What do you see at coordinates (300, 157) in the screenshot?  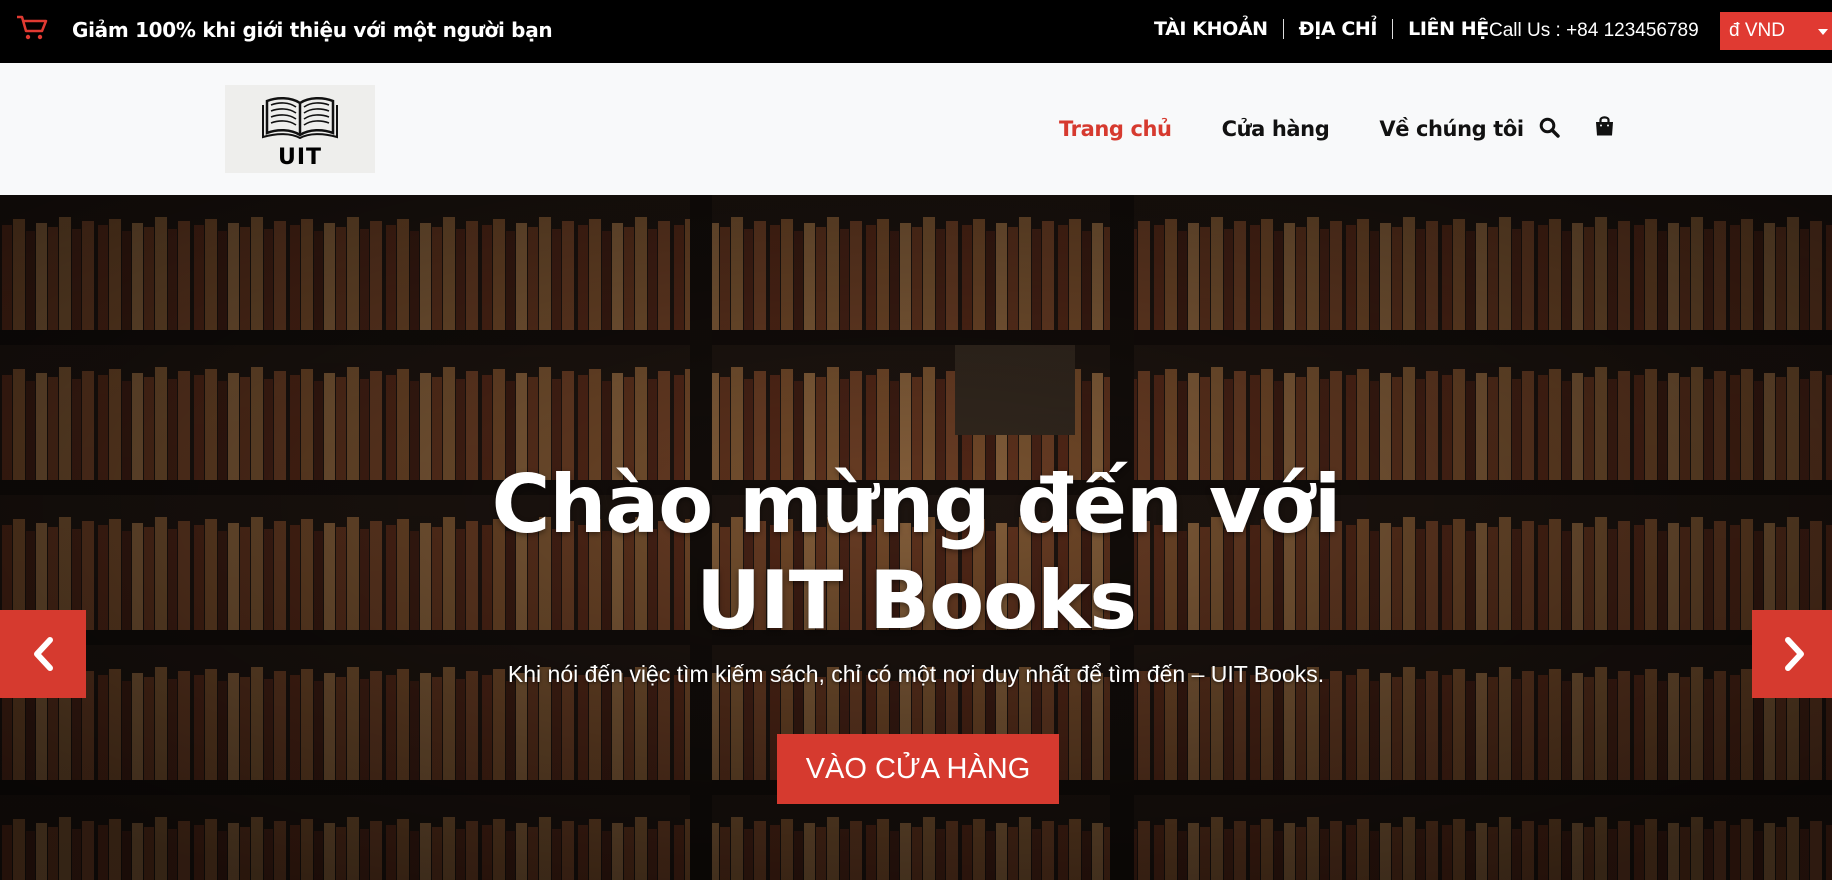 I see `logo-text: UIT` at bounding box center [300, 157].